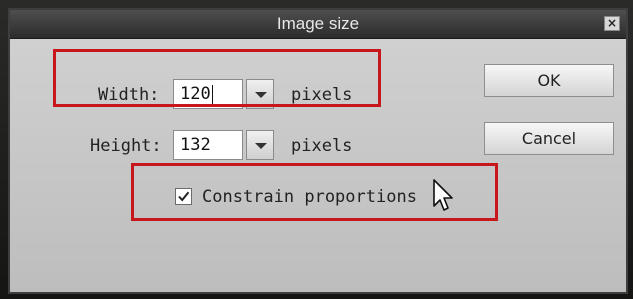  What do you see at coordinates (217, 78) in the screenshot?
I see `width-highlight-box` at bounding box center [217, 78].